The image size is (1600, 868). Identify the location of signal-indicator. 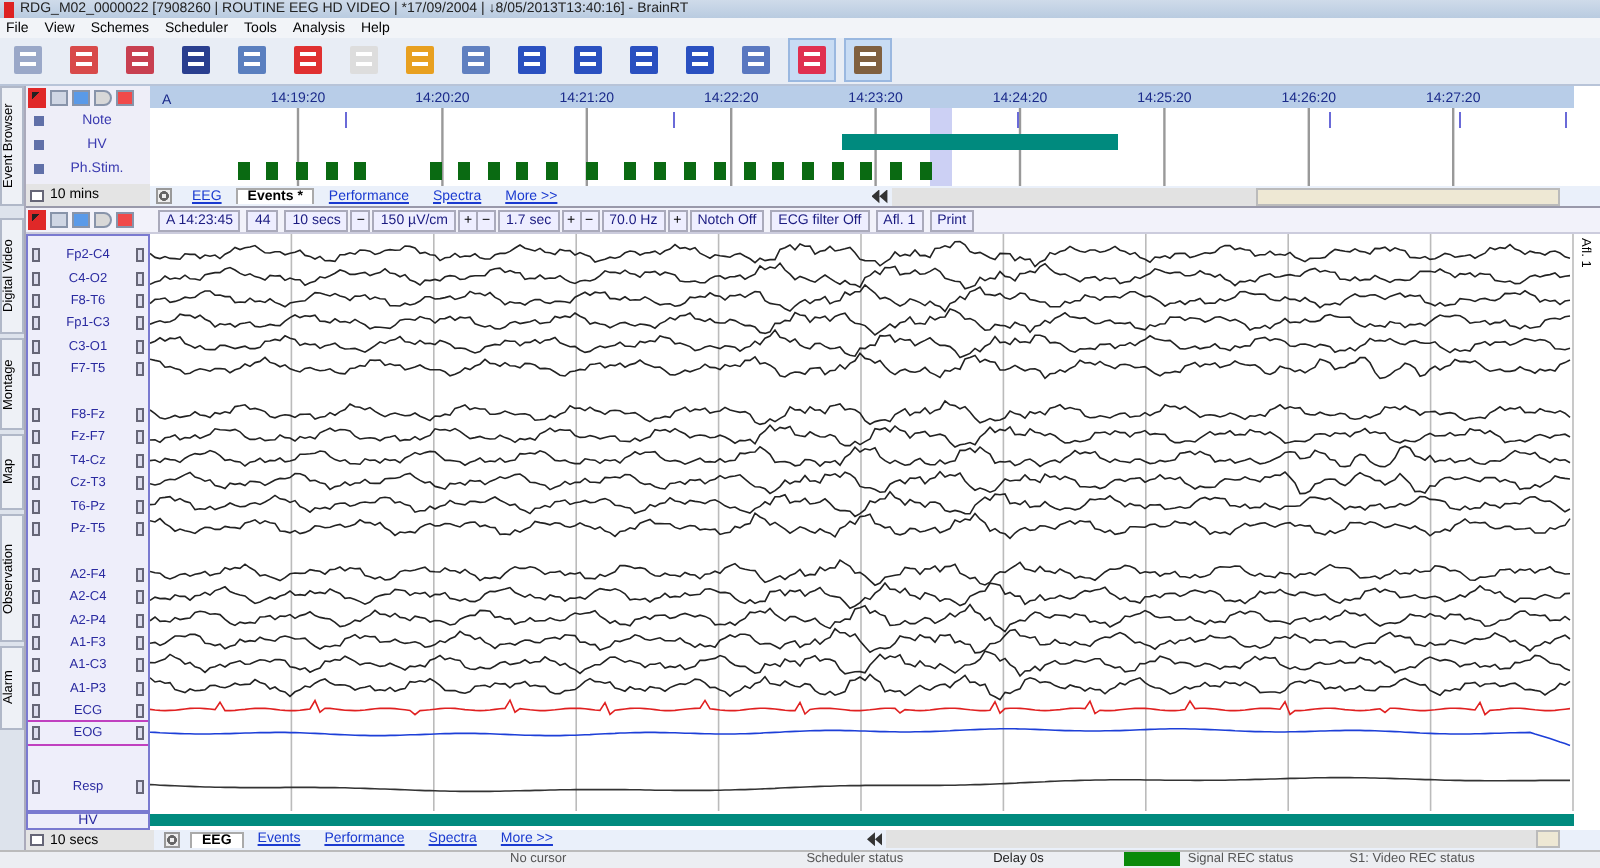
(1151, 859).